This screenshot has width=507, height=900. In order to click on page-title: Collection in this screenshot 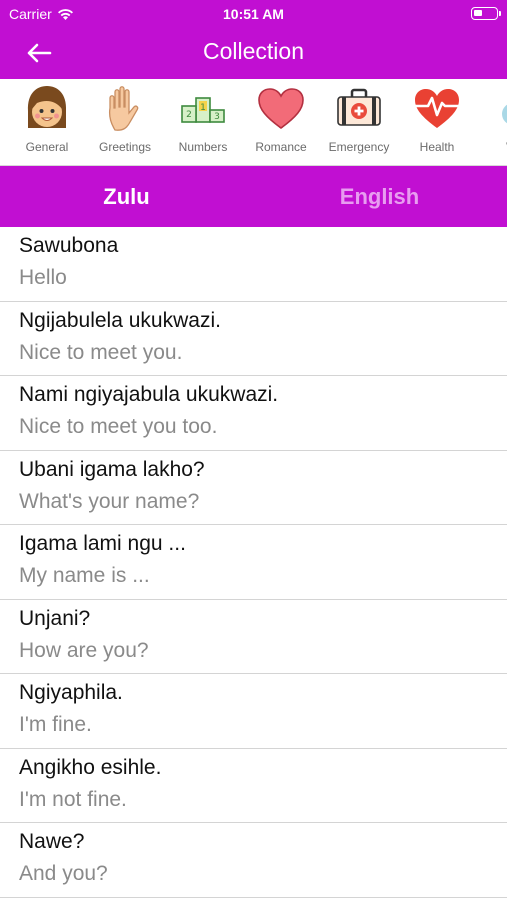, I will do `click(253, 51)`.